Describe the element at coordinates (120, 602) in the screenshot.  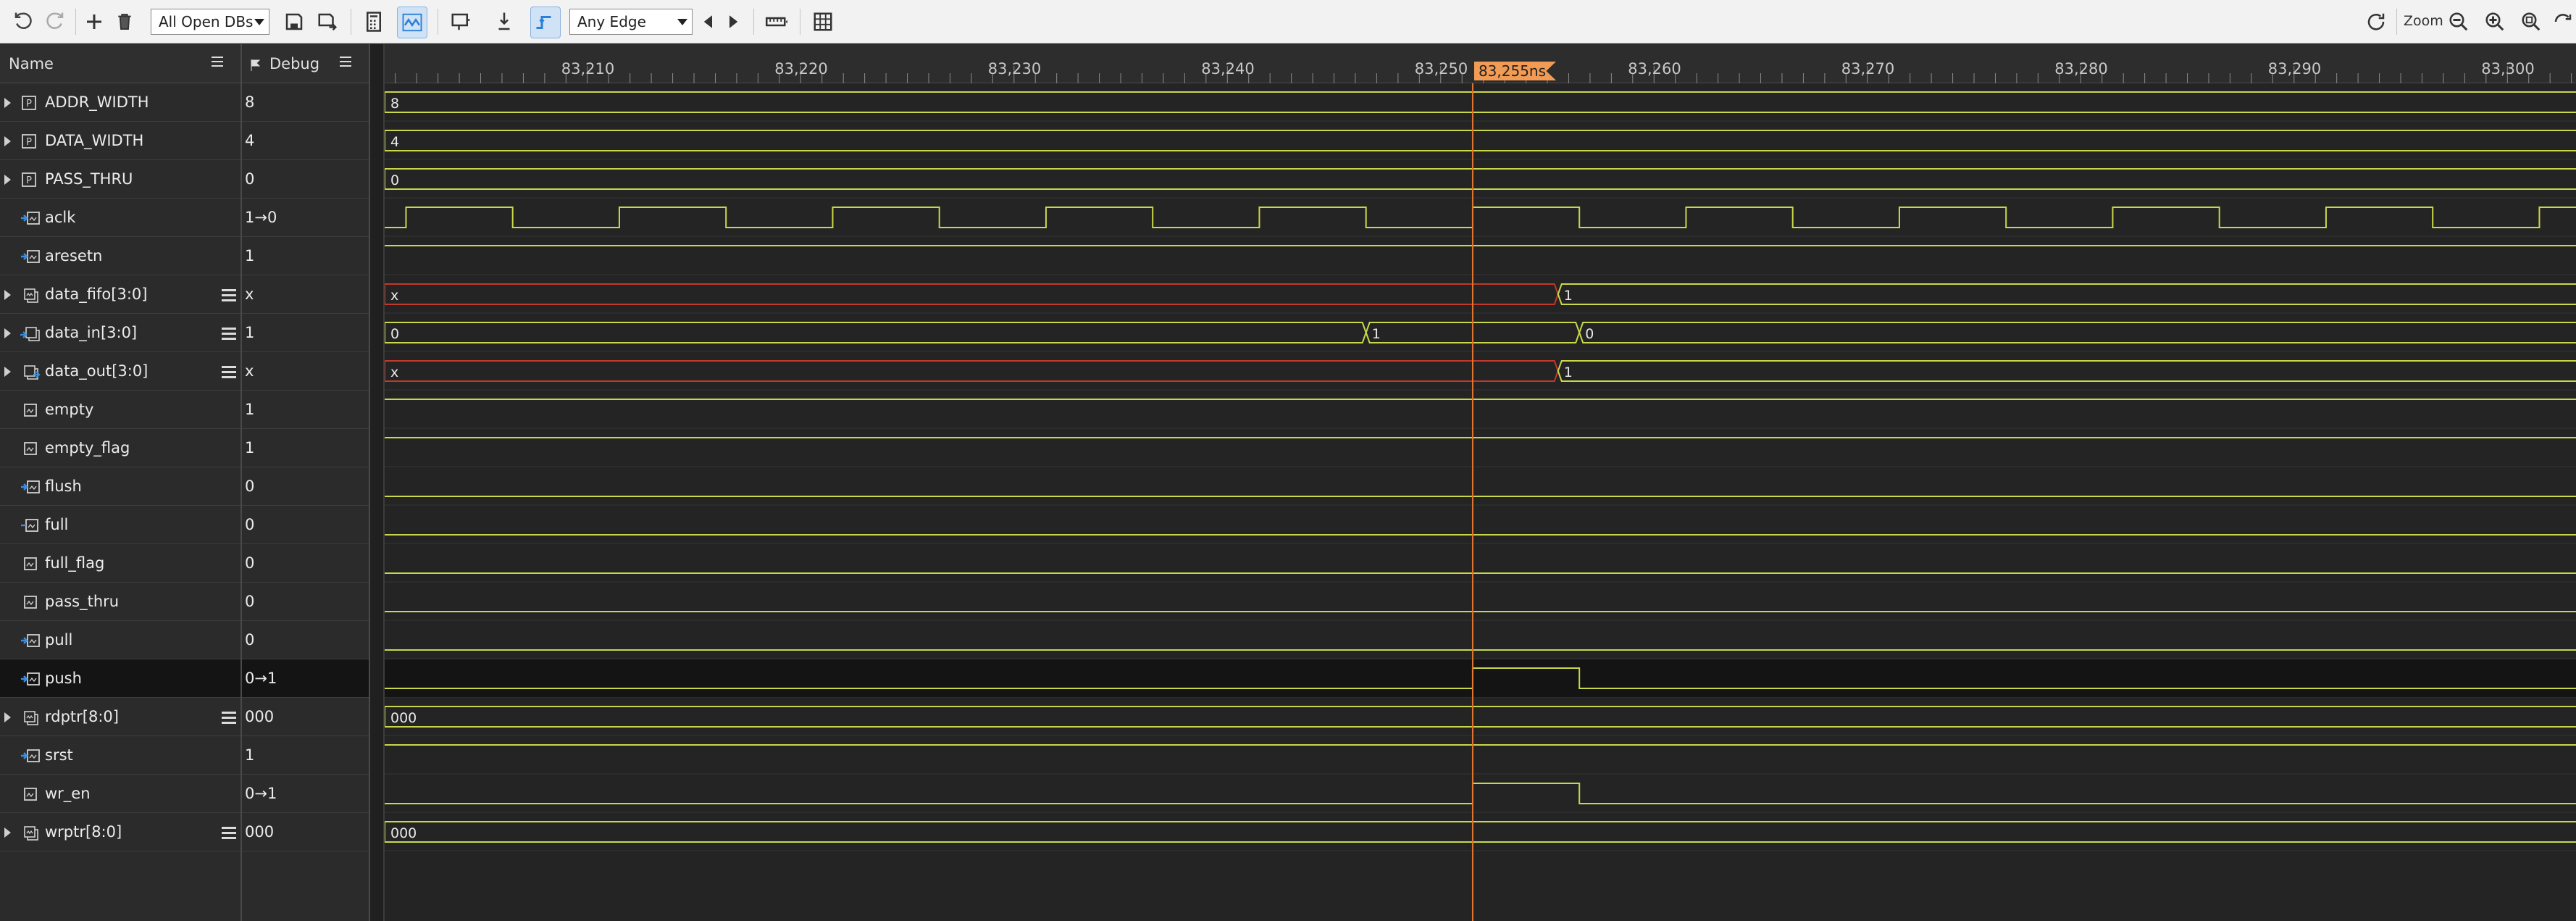
I see `signal-row: pass_thru` at that location.